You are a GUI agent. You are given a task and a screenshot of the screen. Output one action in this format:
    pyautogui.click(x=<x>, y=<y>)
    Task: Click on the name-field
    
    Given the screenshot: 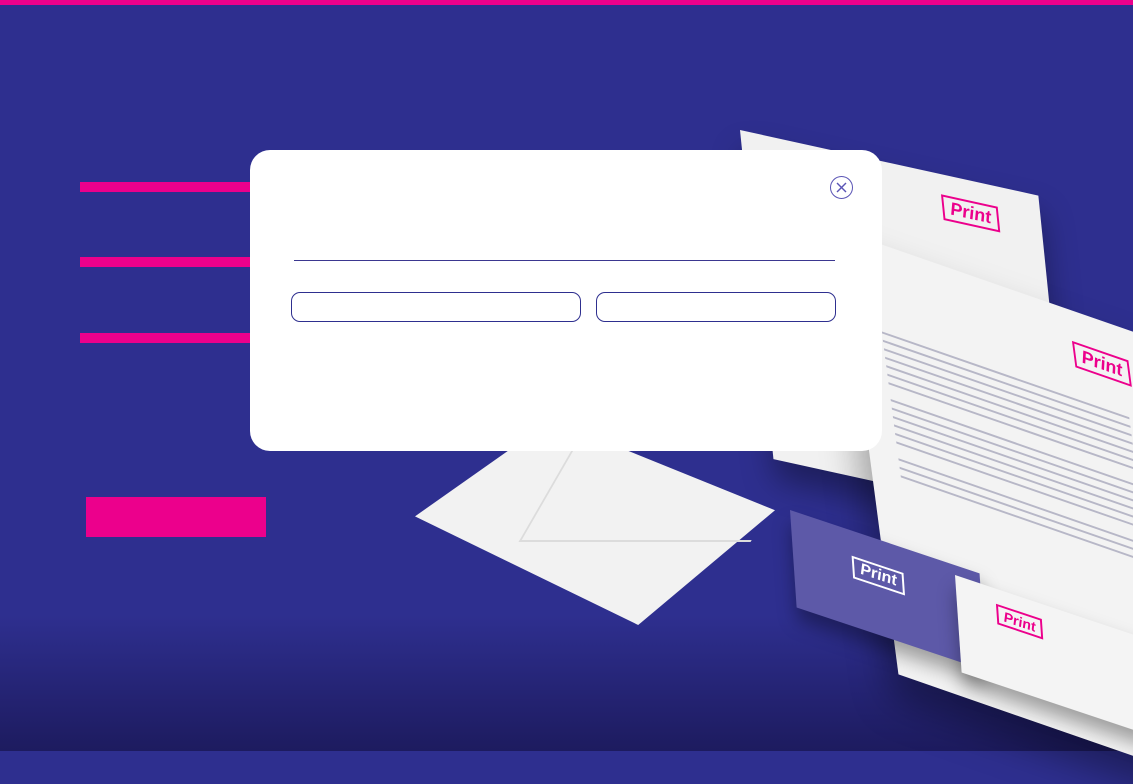 What is the action you would take?
    pyautogui.click(x=436, y=307)
    